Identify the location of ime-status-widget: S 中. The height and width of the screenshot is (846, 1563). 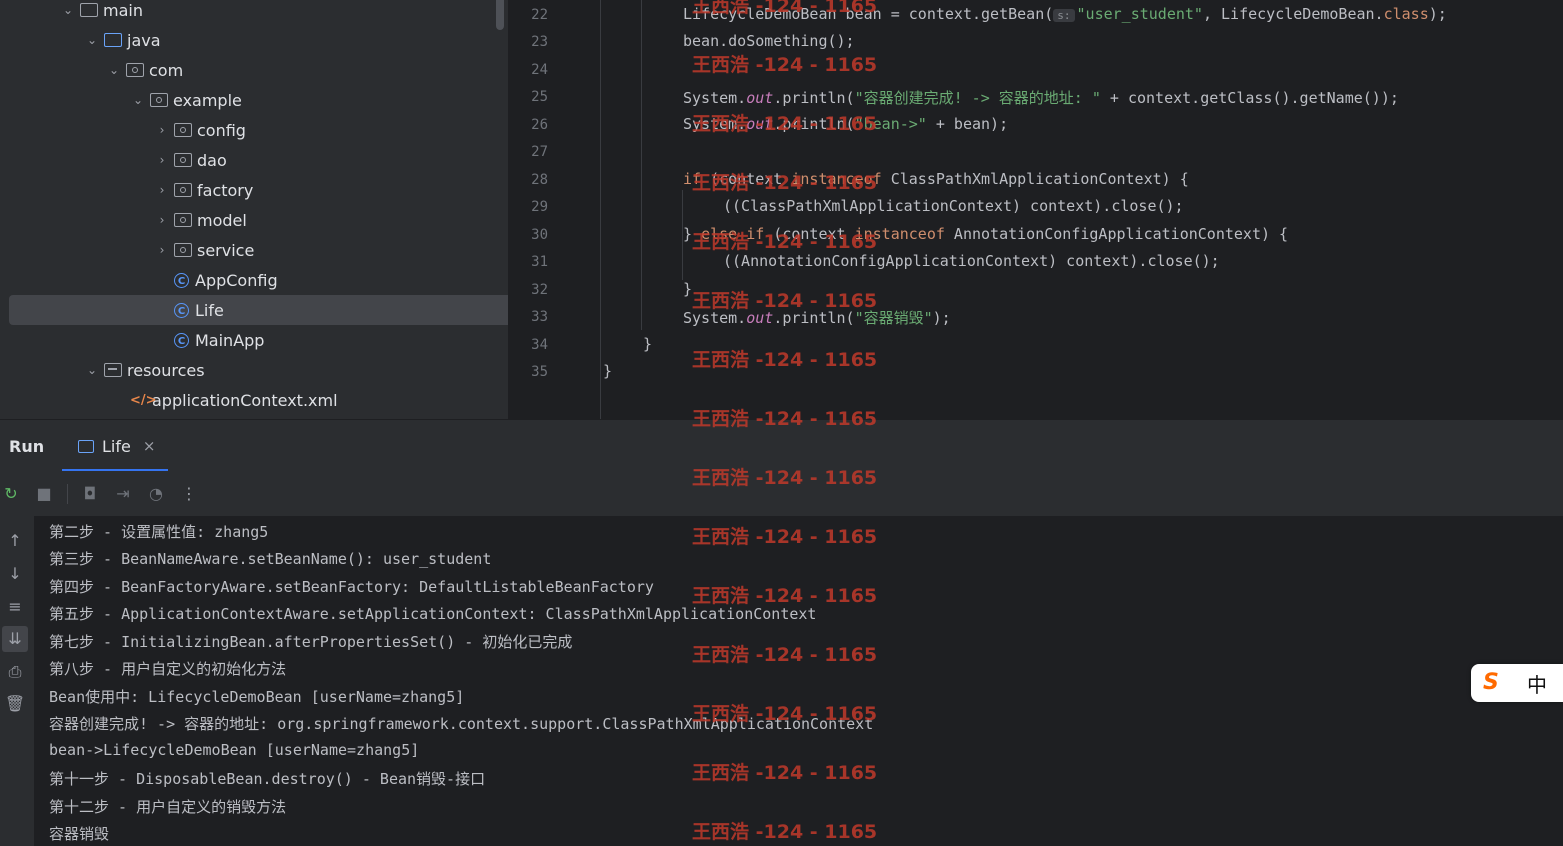
(1517, 683).